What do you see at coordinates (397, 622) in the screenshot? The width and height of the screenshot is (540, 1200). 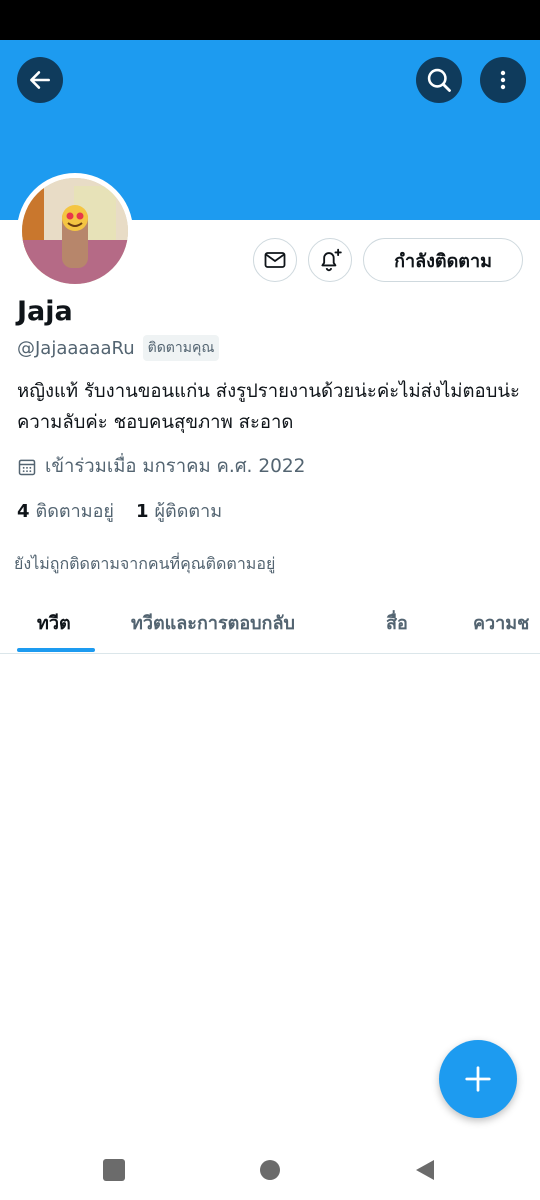 I see `tab-media: สื่อ` at bounding box center [397, 622].